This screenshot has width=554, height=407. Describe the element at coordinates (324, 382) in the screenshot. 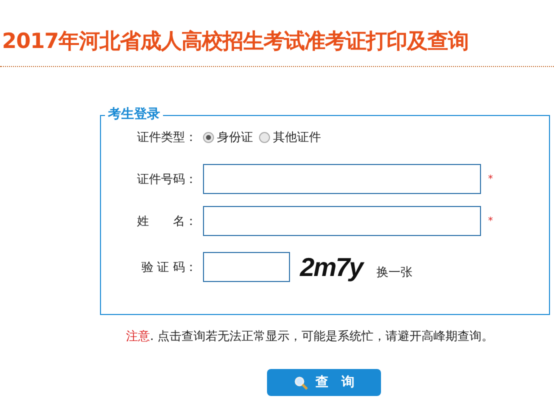

I see `search-button: 查 询` at that location.